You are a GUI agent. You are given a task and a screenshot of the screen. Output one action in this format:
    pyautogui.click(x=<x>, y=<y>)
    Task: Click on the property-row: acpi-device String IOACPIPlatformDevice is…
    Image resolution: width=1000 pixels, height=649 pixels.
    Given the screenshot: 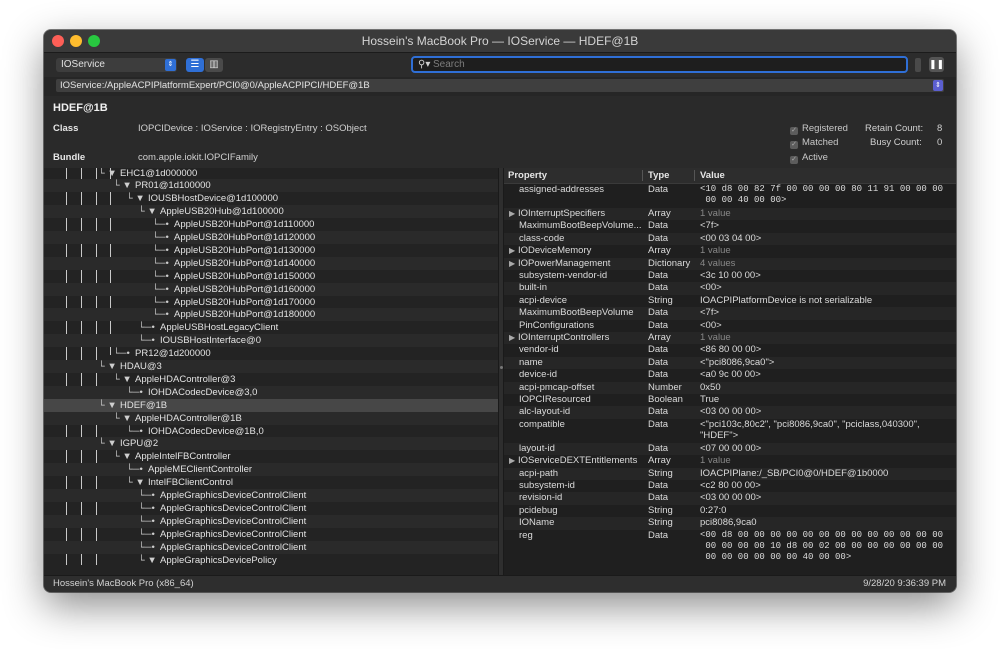 What is the action you would take?
    pyautogui.click(x=730, y=301)
    